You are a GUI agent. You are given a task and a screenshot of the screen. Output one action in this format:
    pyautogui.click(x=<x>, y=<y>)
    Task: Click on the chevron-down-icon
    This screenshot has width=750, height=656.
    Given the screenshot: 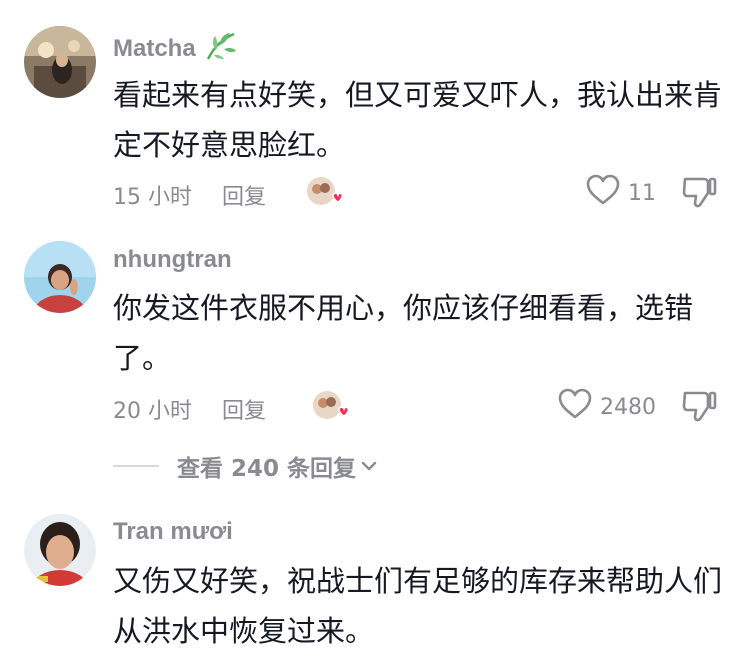 What is the action you would take?
    pyautogui.click(x=367, y=466)
    